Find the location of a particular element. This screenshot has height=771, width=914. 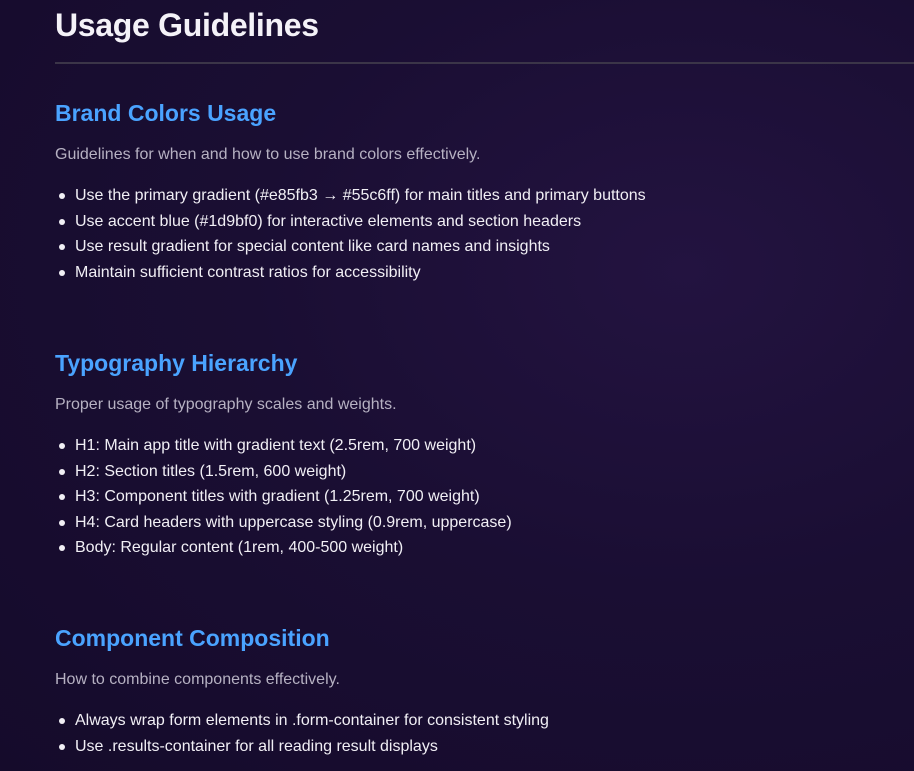

section-heading: Component Composition is located at coordinates (192, 638).